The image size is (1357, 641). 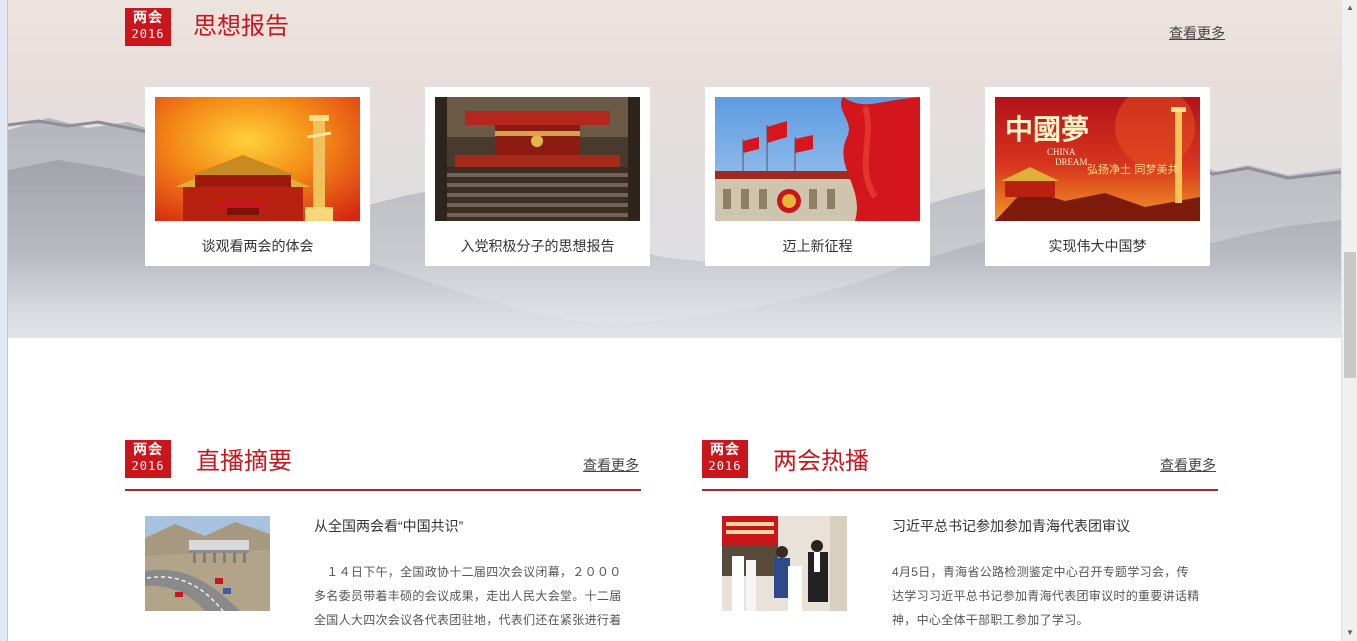 I want to click on china-dream-slogan: 弘扬净土 同梦美共, so click(x=1133, y=169).